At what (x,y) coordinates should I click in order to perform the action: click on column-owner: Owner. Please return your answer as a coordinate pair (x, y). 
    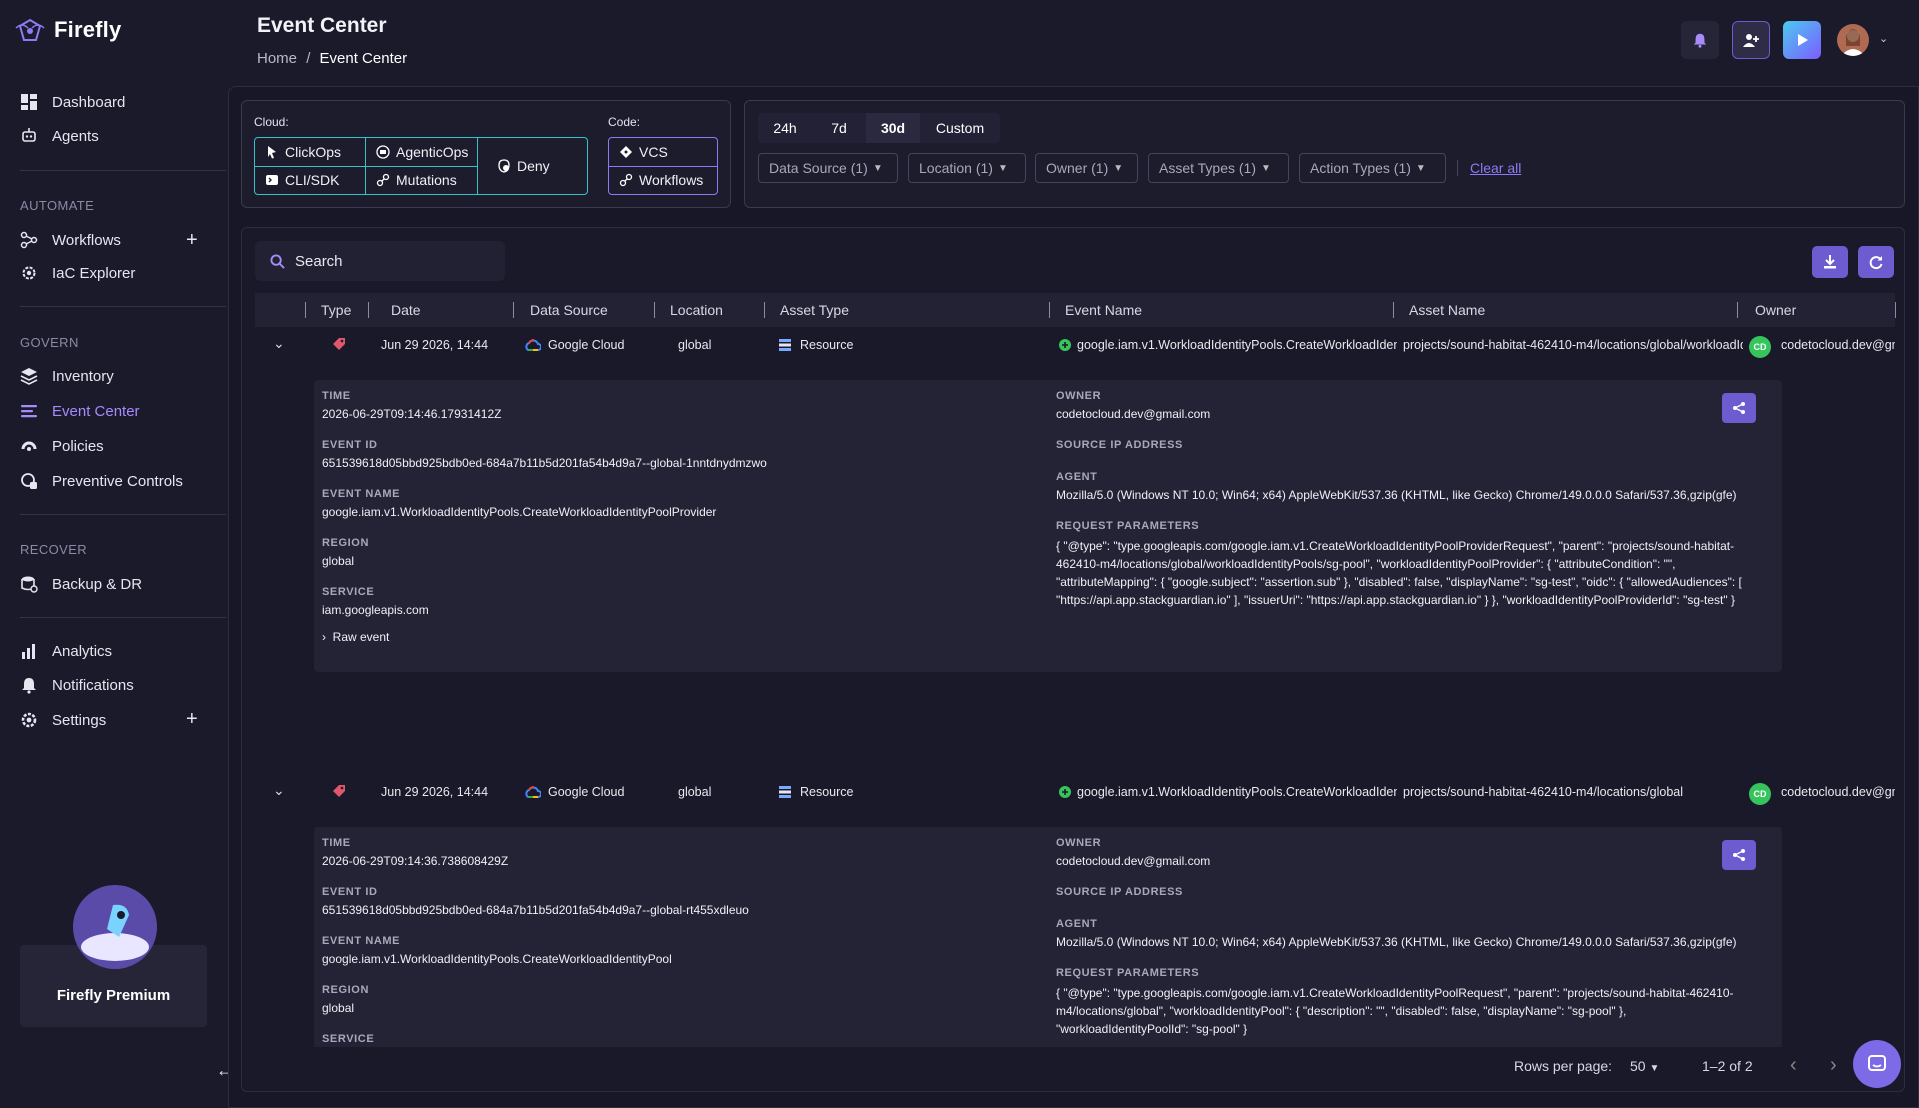
    Looking at the image, I should click on (1775, 310).